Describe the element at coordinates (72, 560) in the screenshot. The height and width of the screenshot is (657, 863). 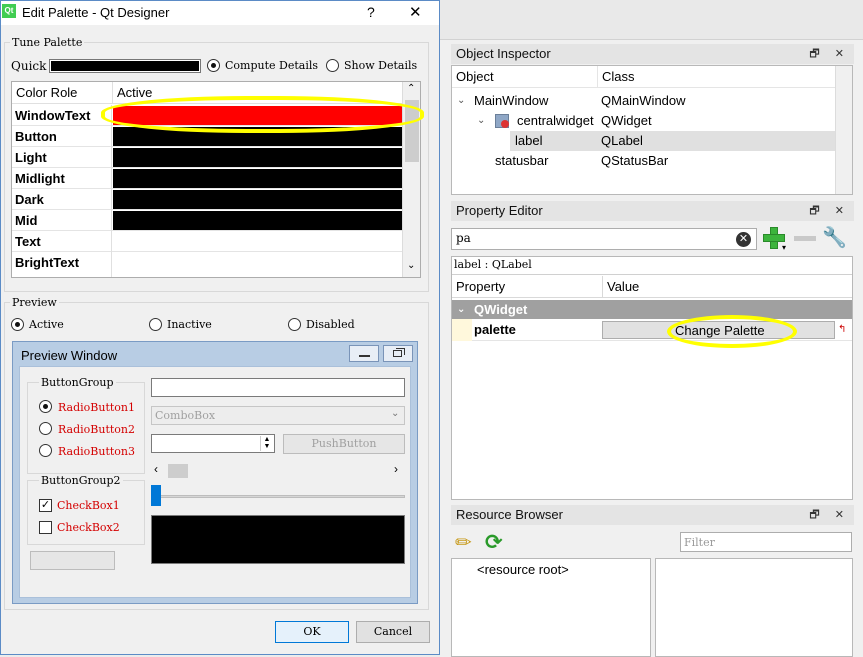
I see `disabled-button` at that location.